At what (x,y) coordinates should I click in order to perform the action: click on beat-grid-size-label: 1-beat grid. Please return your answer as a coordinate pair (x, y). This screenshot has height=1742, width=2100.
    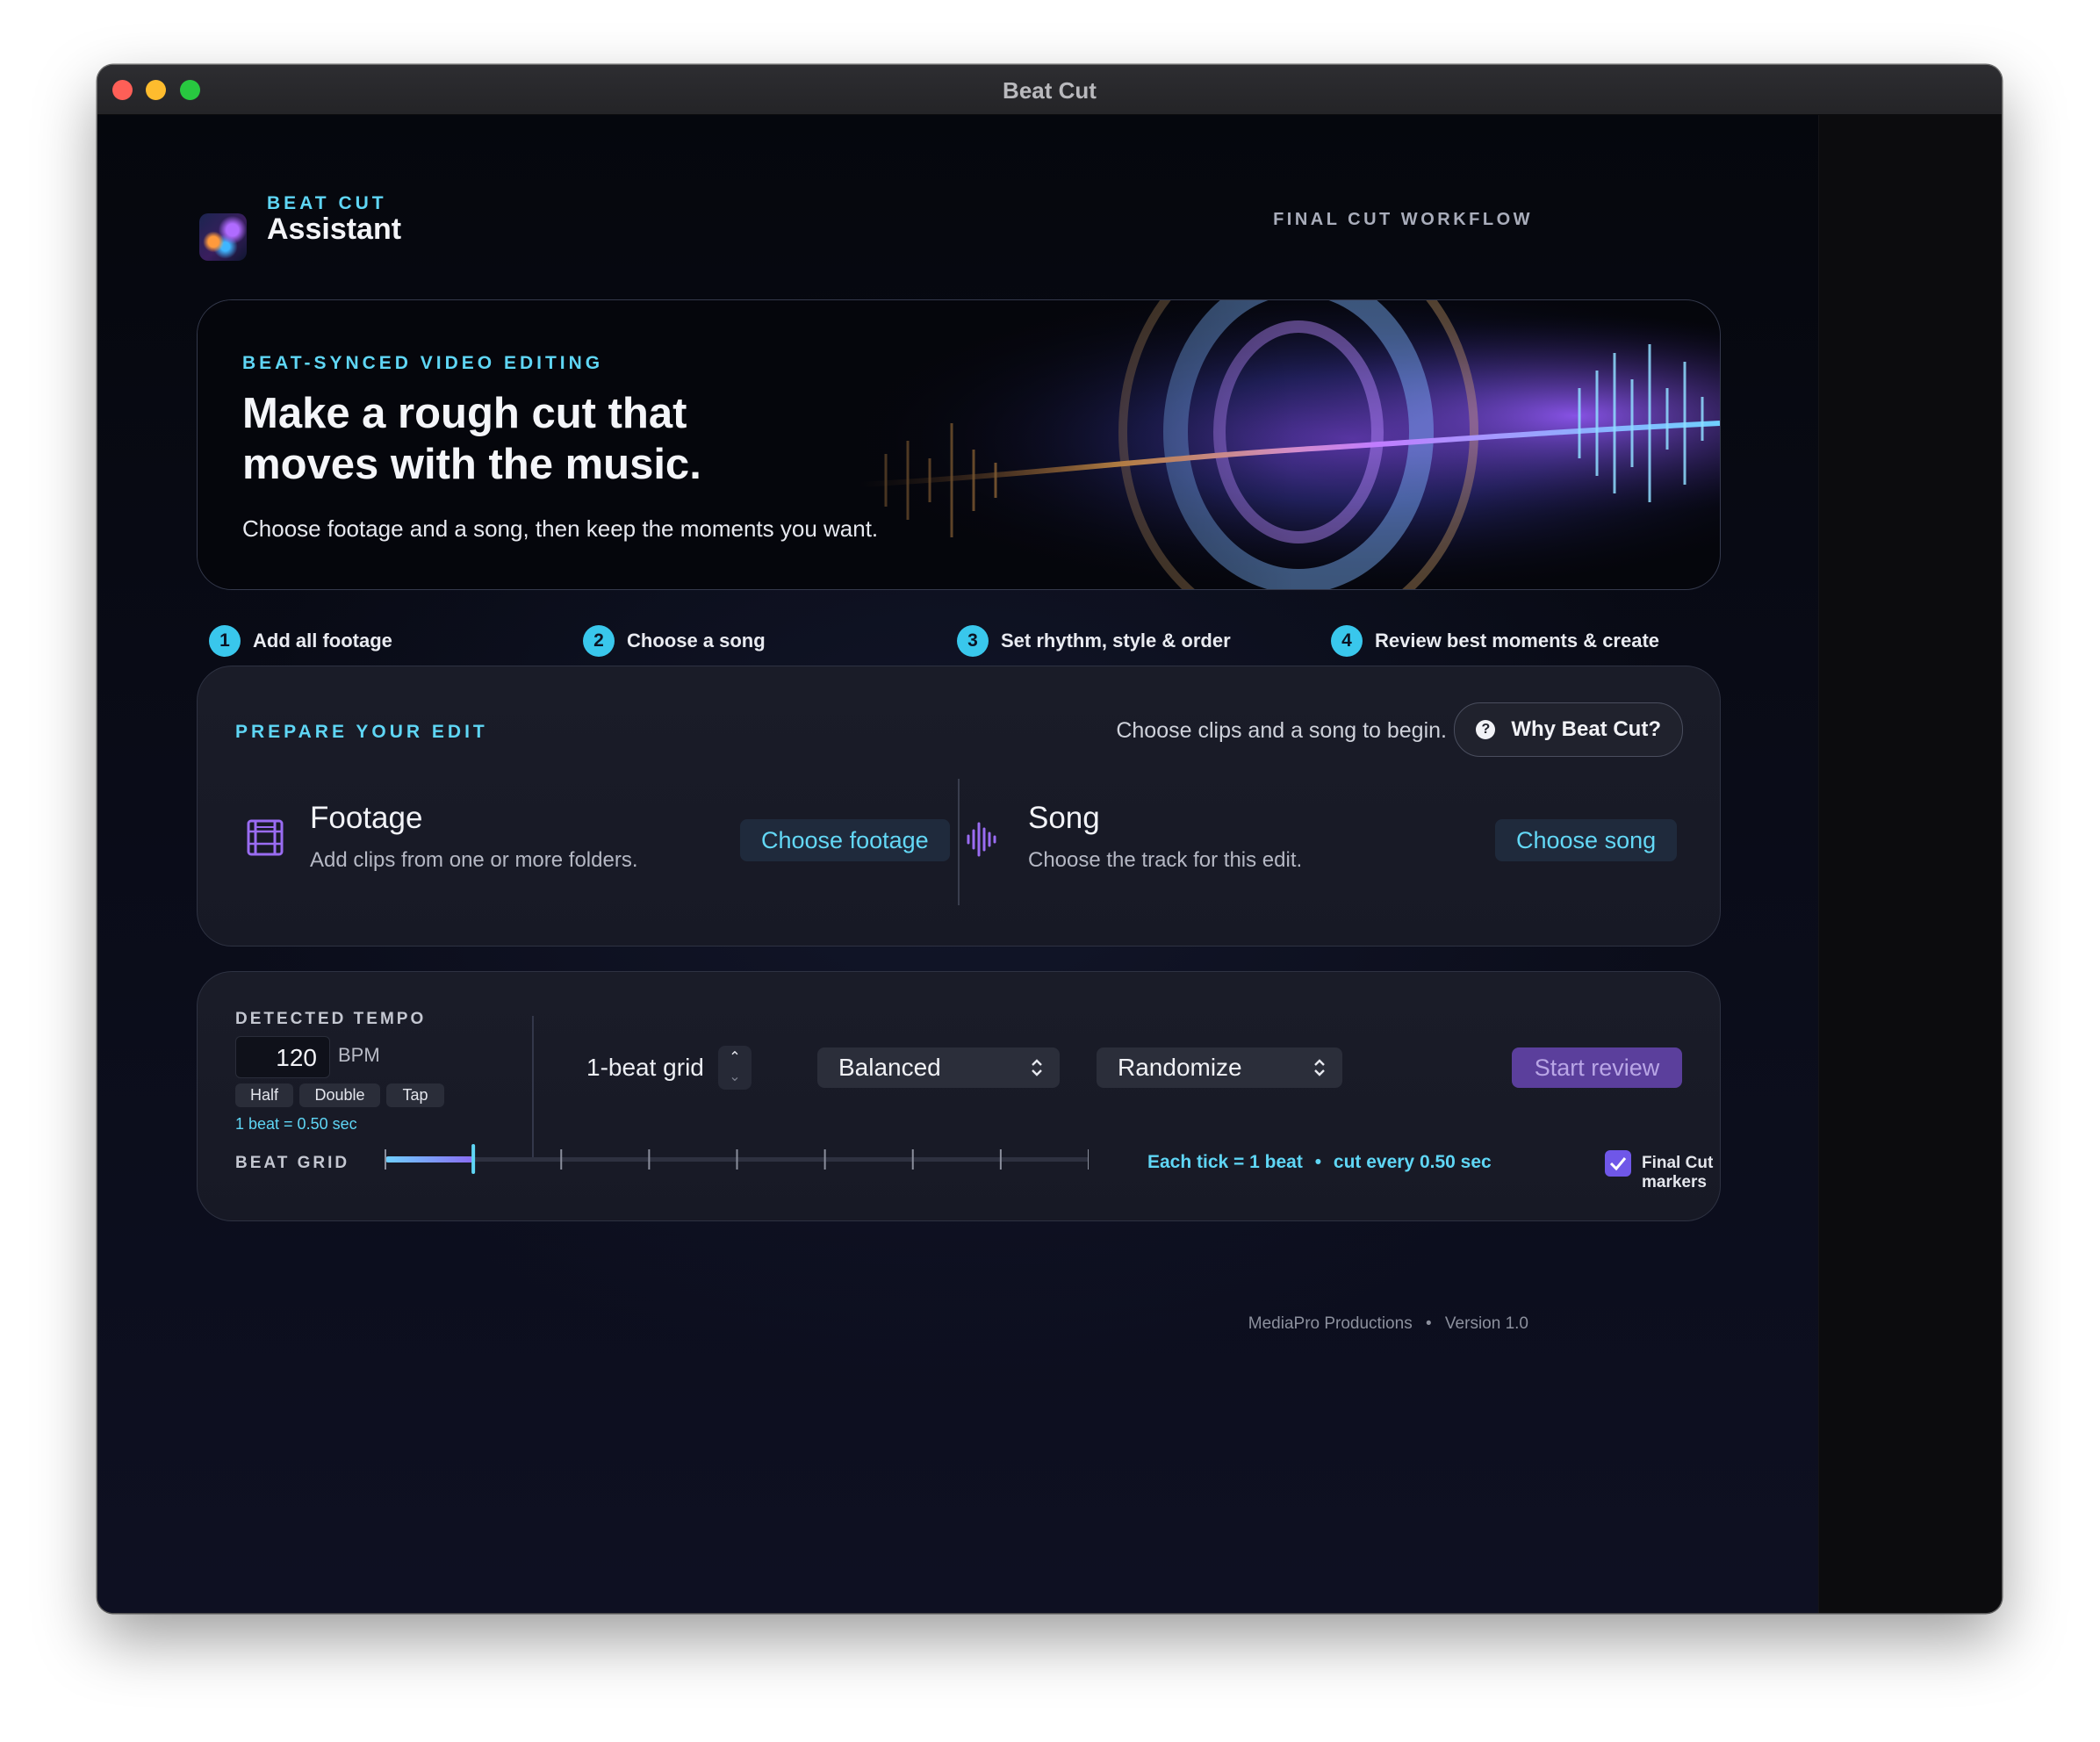
    Looking at the image, I should click on (645, 1068).